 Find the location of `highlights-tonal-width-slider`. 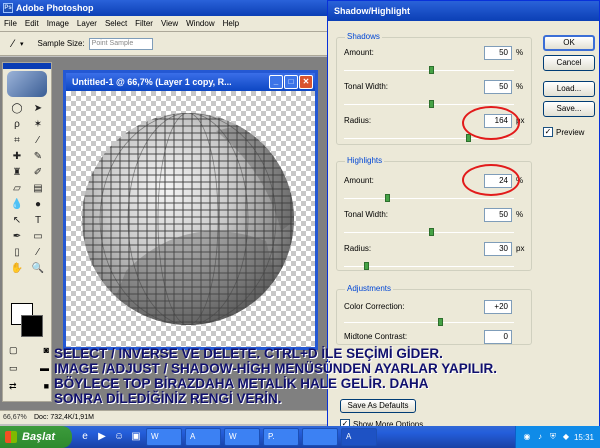

highlights-tonal-width-slider is located at coordinates (429, 232).